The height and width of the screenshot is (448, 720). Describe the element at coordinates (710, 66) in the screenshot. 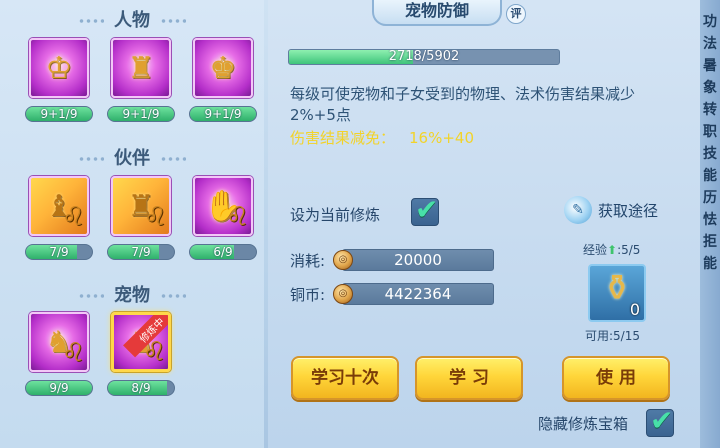

I see `side-tab-char: 暑` at that location.